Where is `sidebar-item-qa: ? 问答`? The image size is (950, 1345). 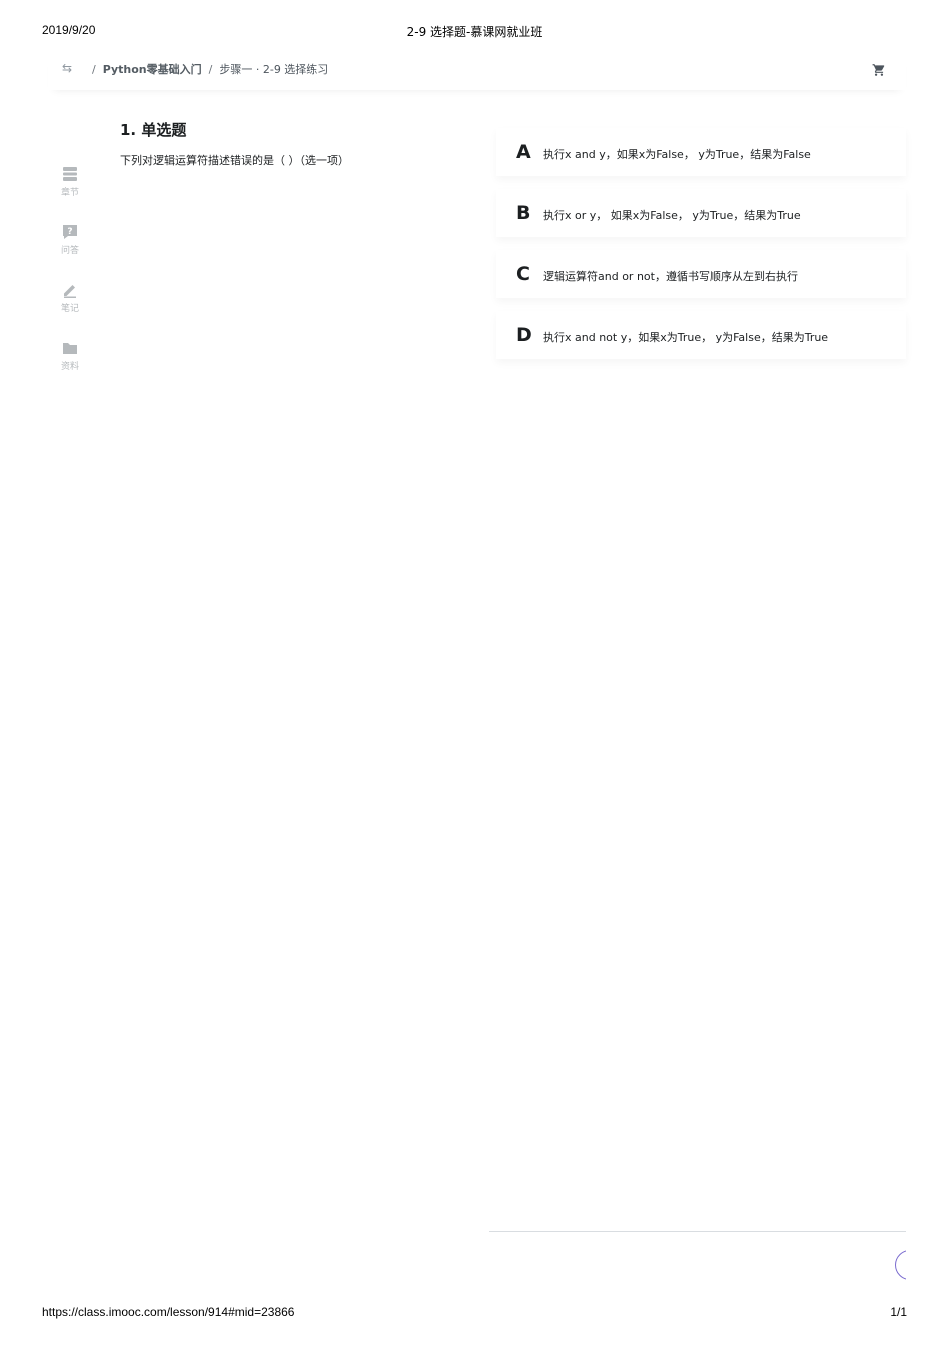 sidebar-item-qa: ? 问答 is located at coordinates (70, 252).